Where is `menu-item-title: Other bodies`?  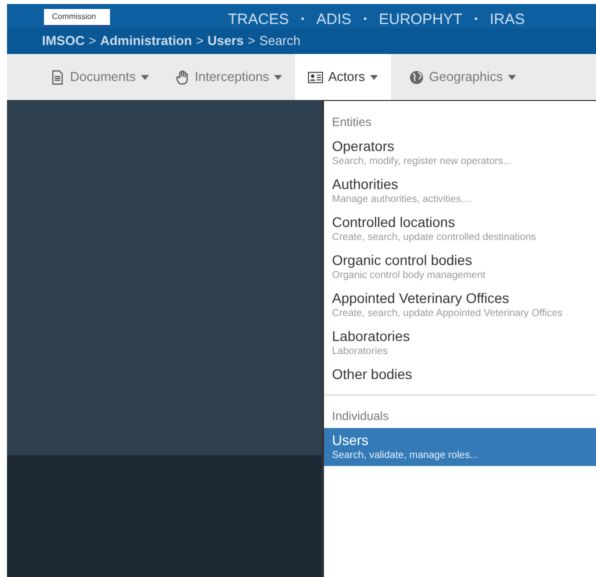 menu-item-title: Other bodies is located at coordinates (373, 374).